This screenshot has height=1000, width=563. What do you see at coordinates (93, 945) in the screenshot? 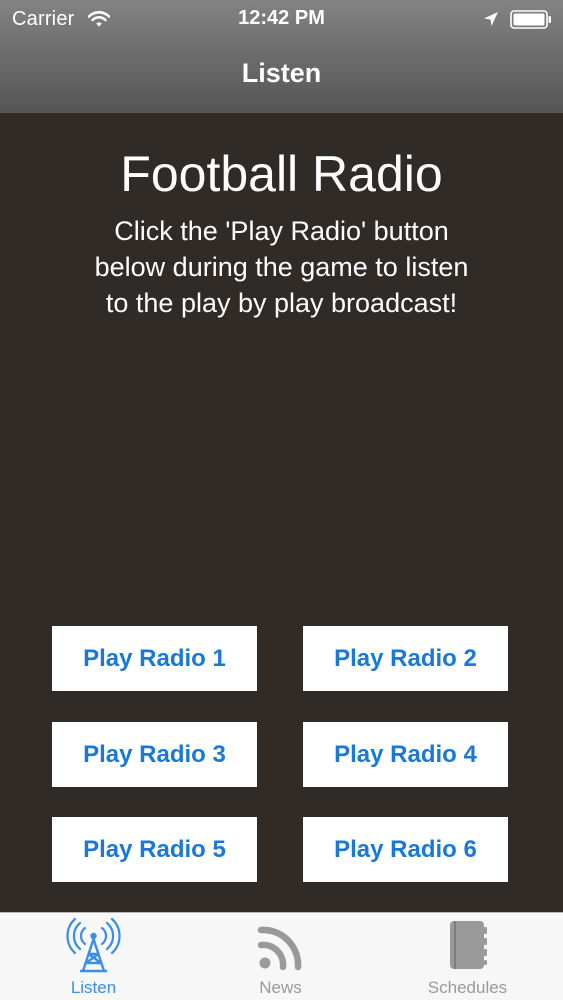
I see `radio-tower-icon` at bounding box center [93, 945].